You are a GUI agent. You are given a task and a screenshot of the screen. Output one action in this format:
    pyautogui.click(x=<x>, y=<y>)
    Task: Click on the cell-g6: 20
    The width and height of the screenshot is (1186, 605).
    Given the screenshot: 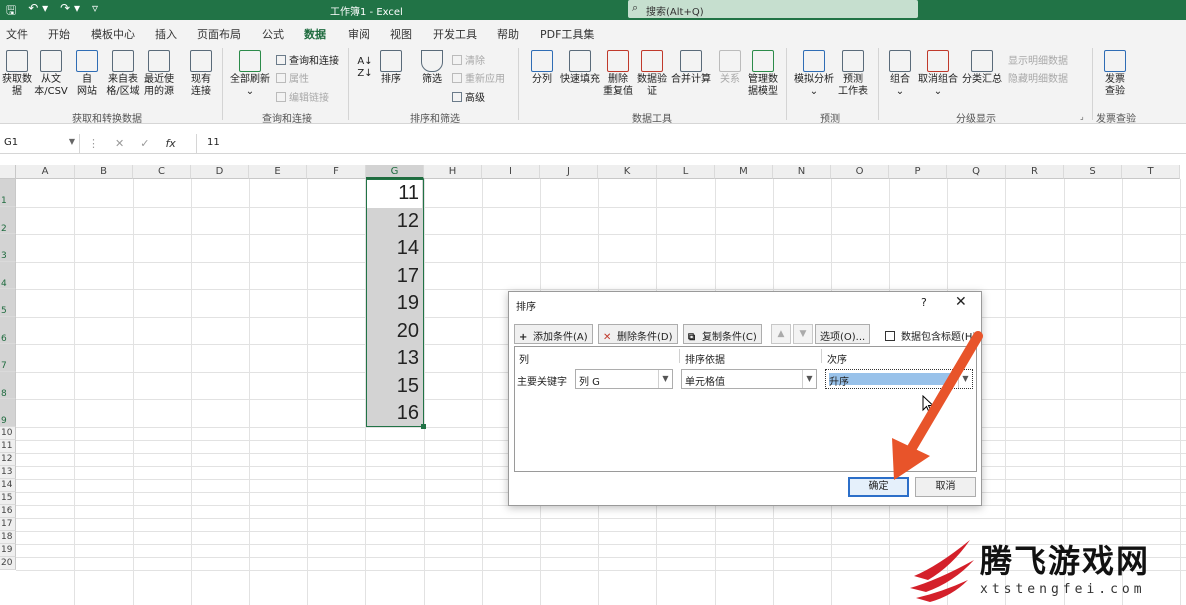 What is the action you would take?
    pyautogui.click(x=408, y=331)
    